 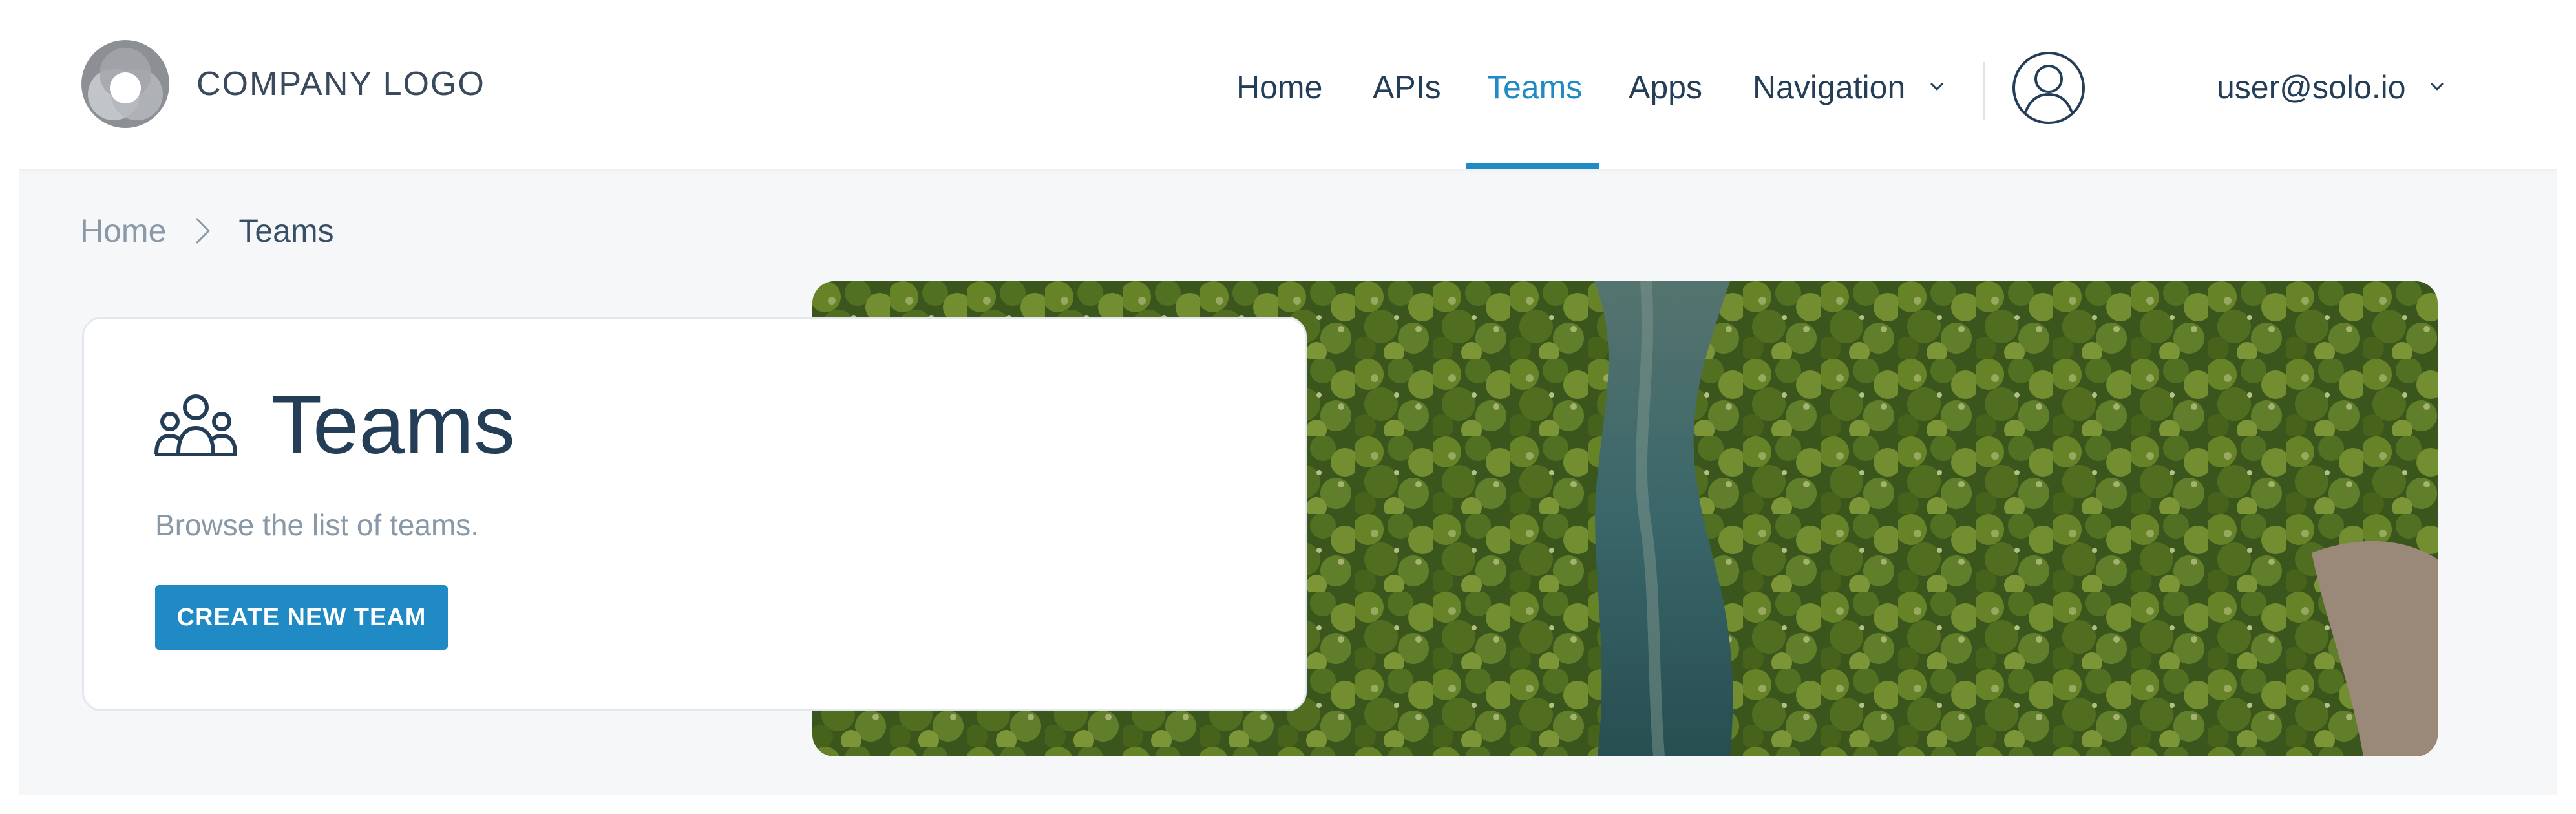 I want to click on card-header: Teams, so click(x=334, y=425).